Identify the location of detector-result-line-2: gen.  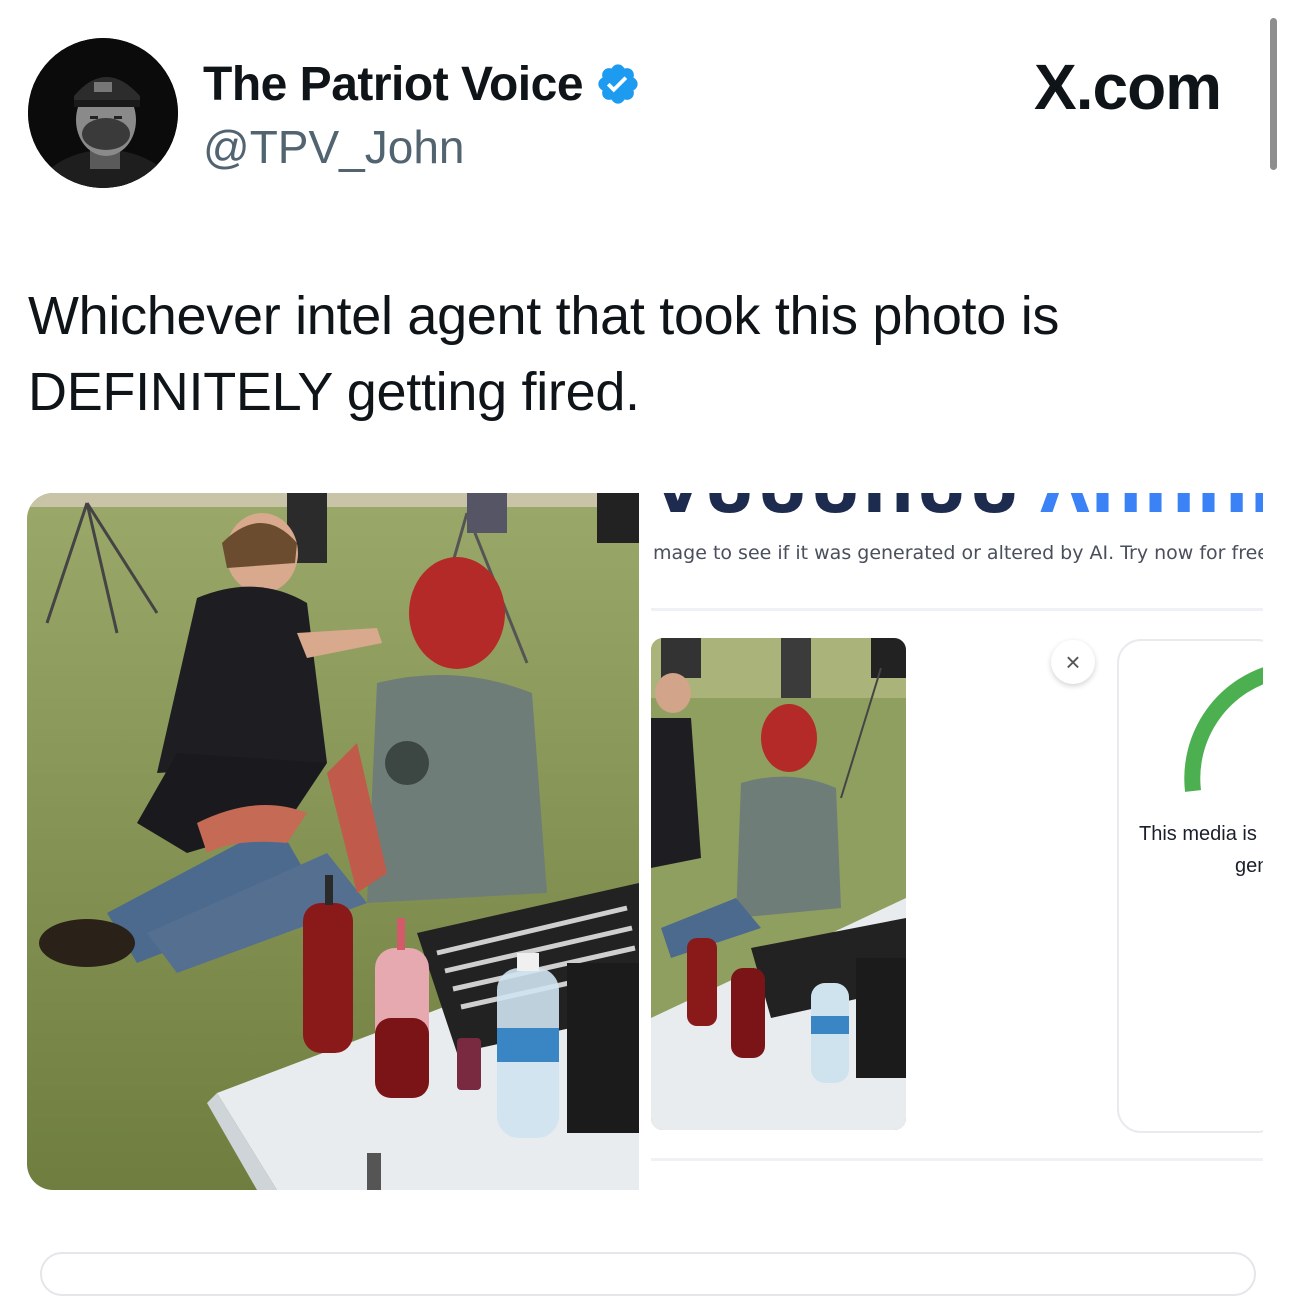
(1249, 866).